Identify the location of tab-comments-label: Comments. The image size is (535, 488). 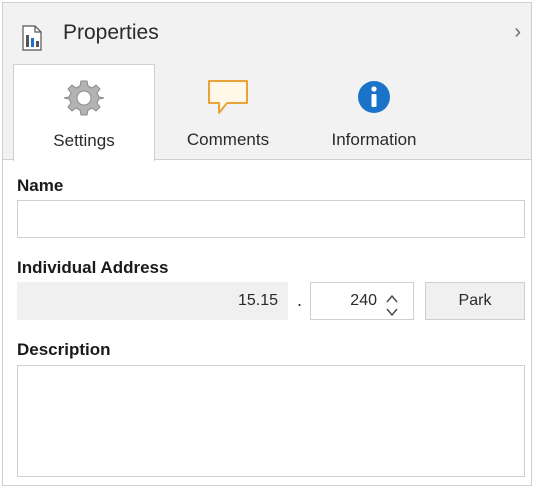
(228, 139).